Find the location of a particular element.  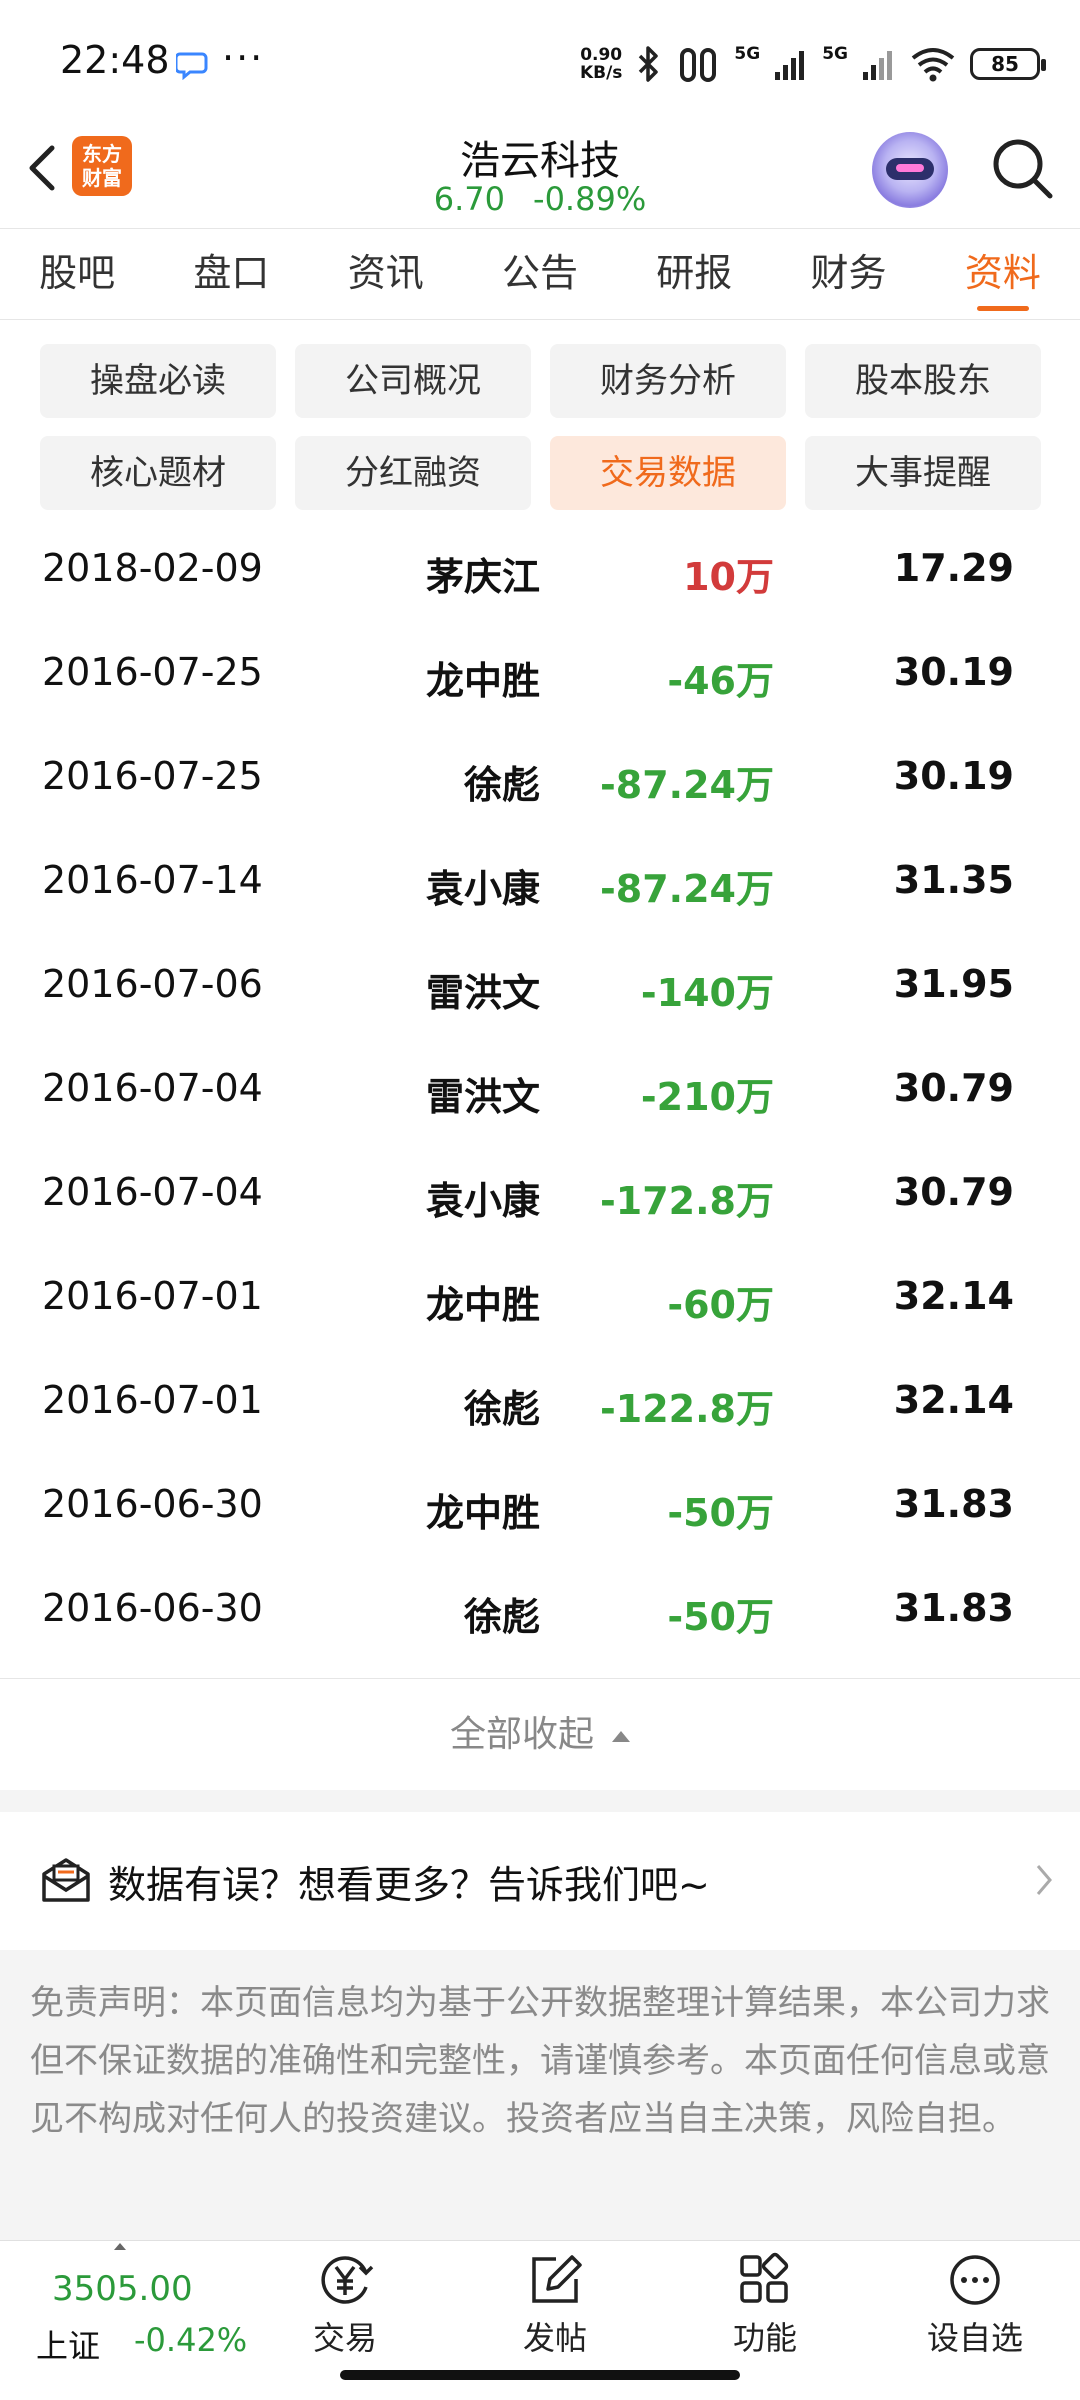

trade-price: 31.95 is located at coordinates (953, 984).